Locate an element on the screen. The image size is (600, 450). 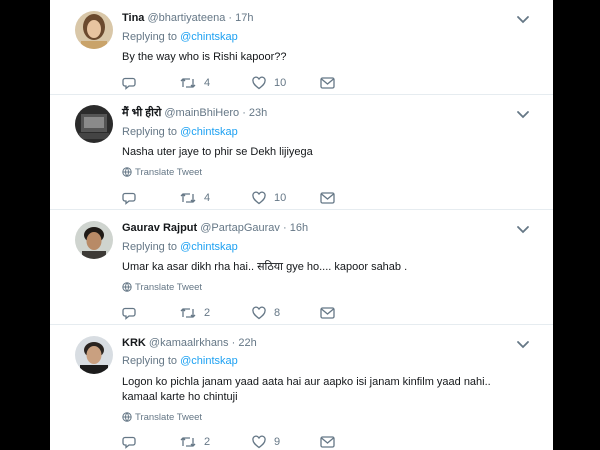
display-name: Tina is located at coordinates (133, 18).